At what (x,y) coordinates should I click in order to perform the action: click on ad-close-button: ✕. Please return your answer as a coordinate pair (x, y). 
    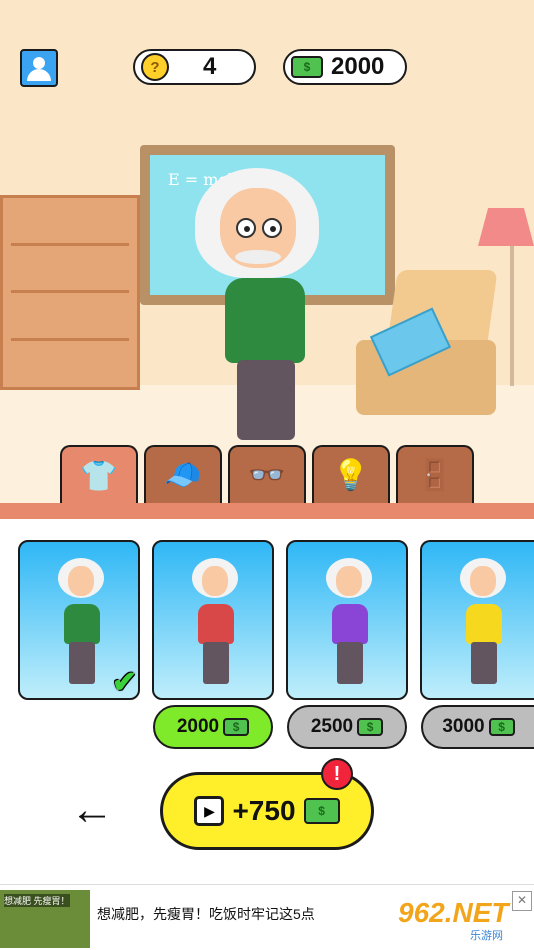
    Looking at the image, I should click on (522, 901).